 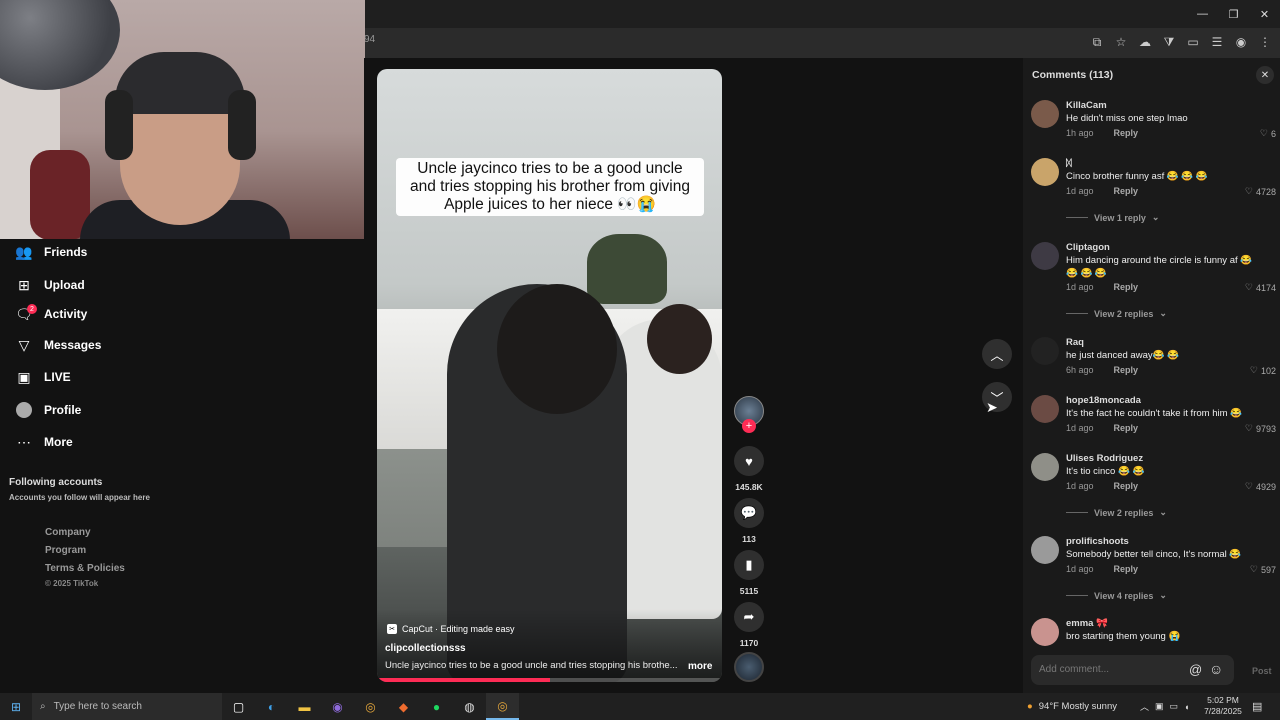 I want to click on address-bar: 94, so click(x=694, y=43).